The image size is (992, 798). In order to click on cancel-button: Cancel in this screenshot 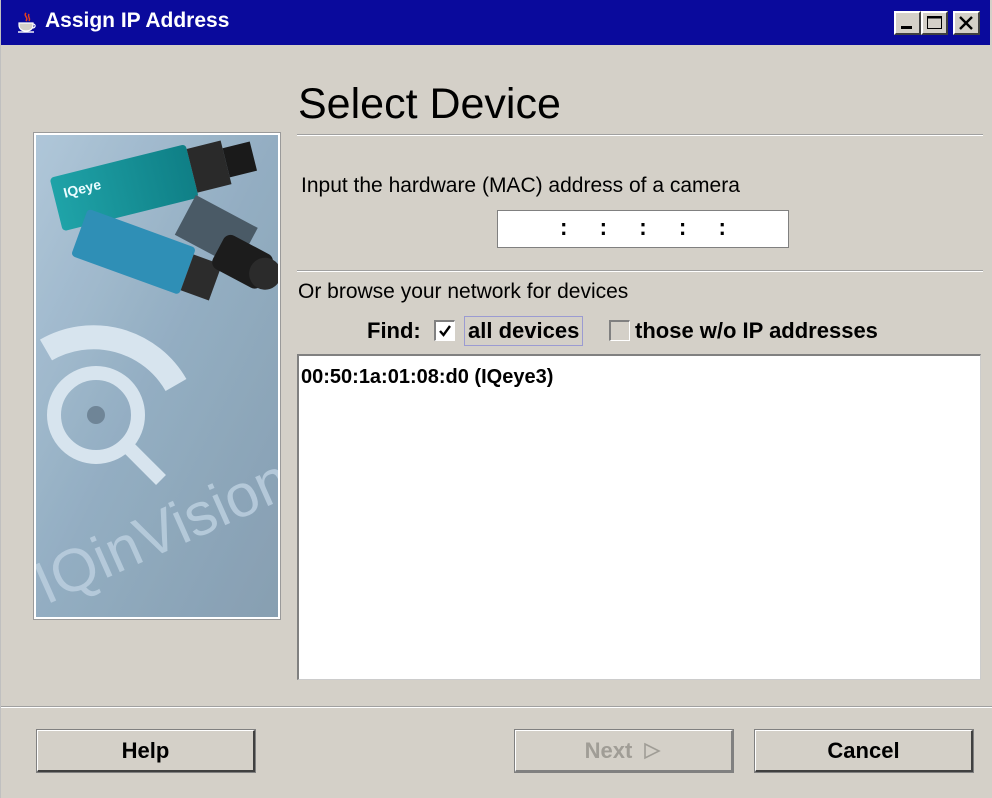, I will do `click(864, 751)`.